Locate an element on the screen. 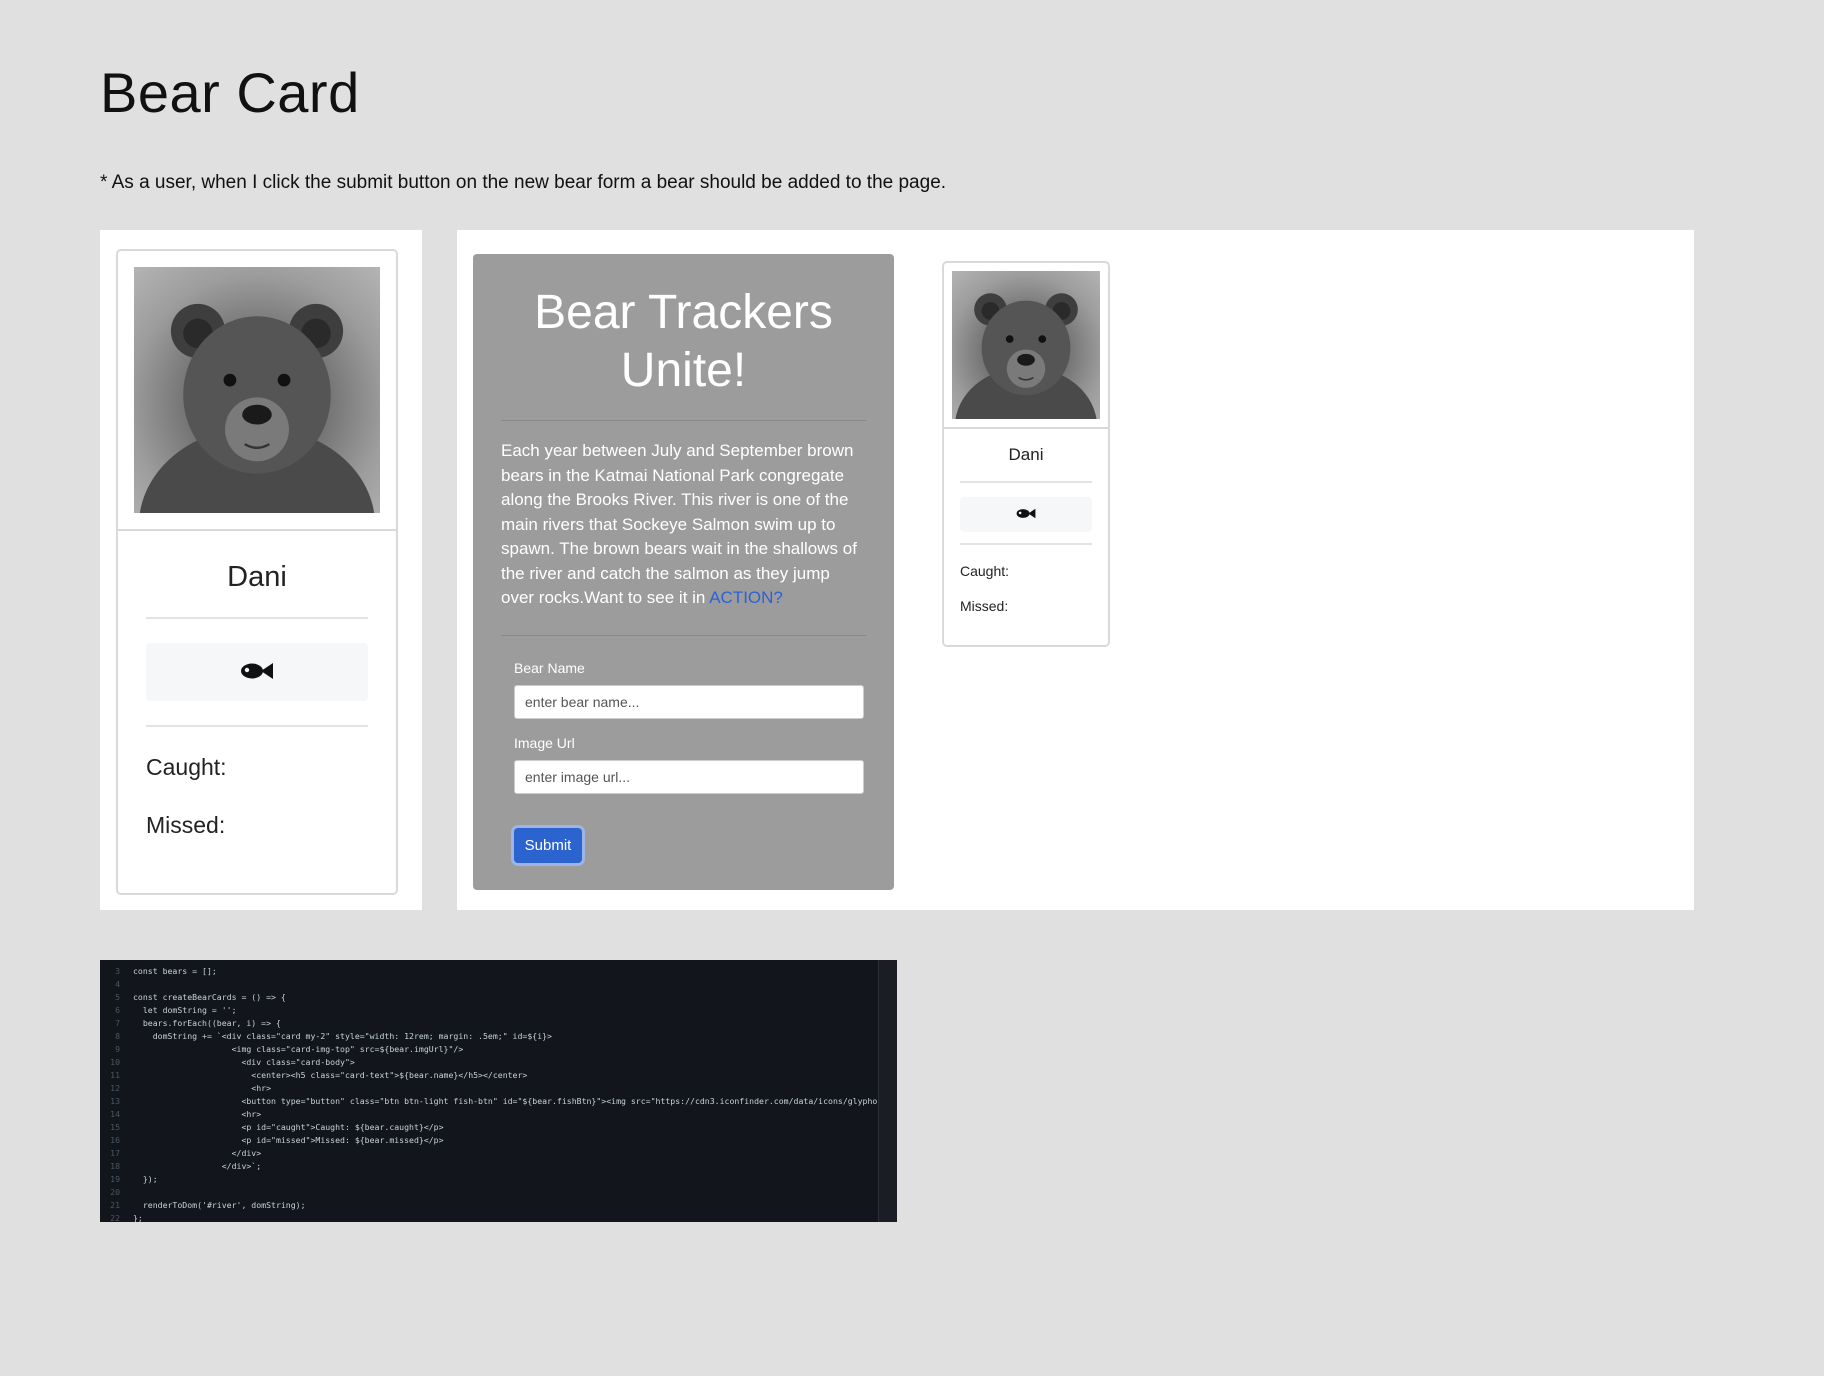 This screenshot has width=1824, height=1376. action-link: ACTION? is located at coordinates (746, 597).